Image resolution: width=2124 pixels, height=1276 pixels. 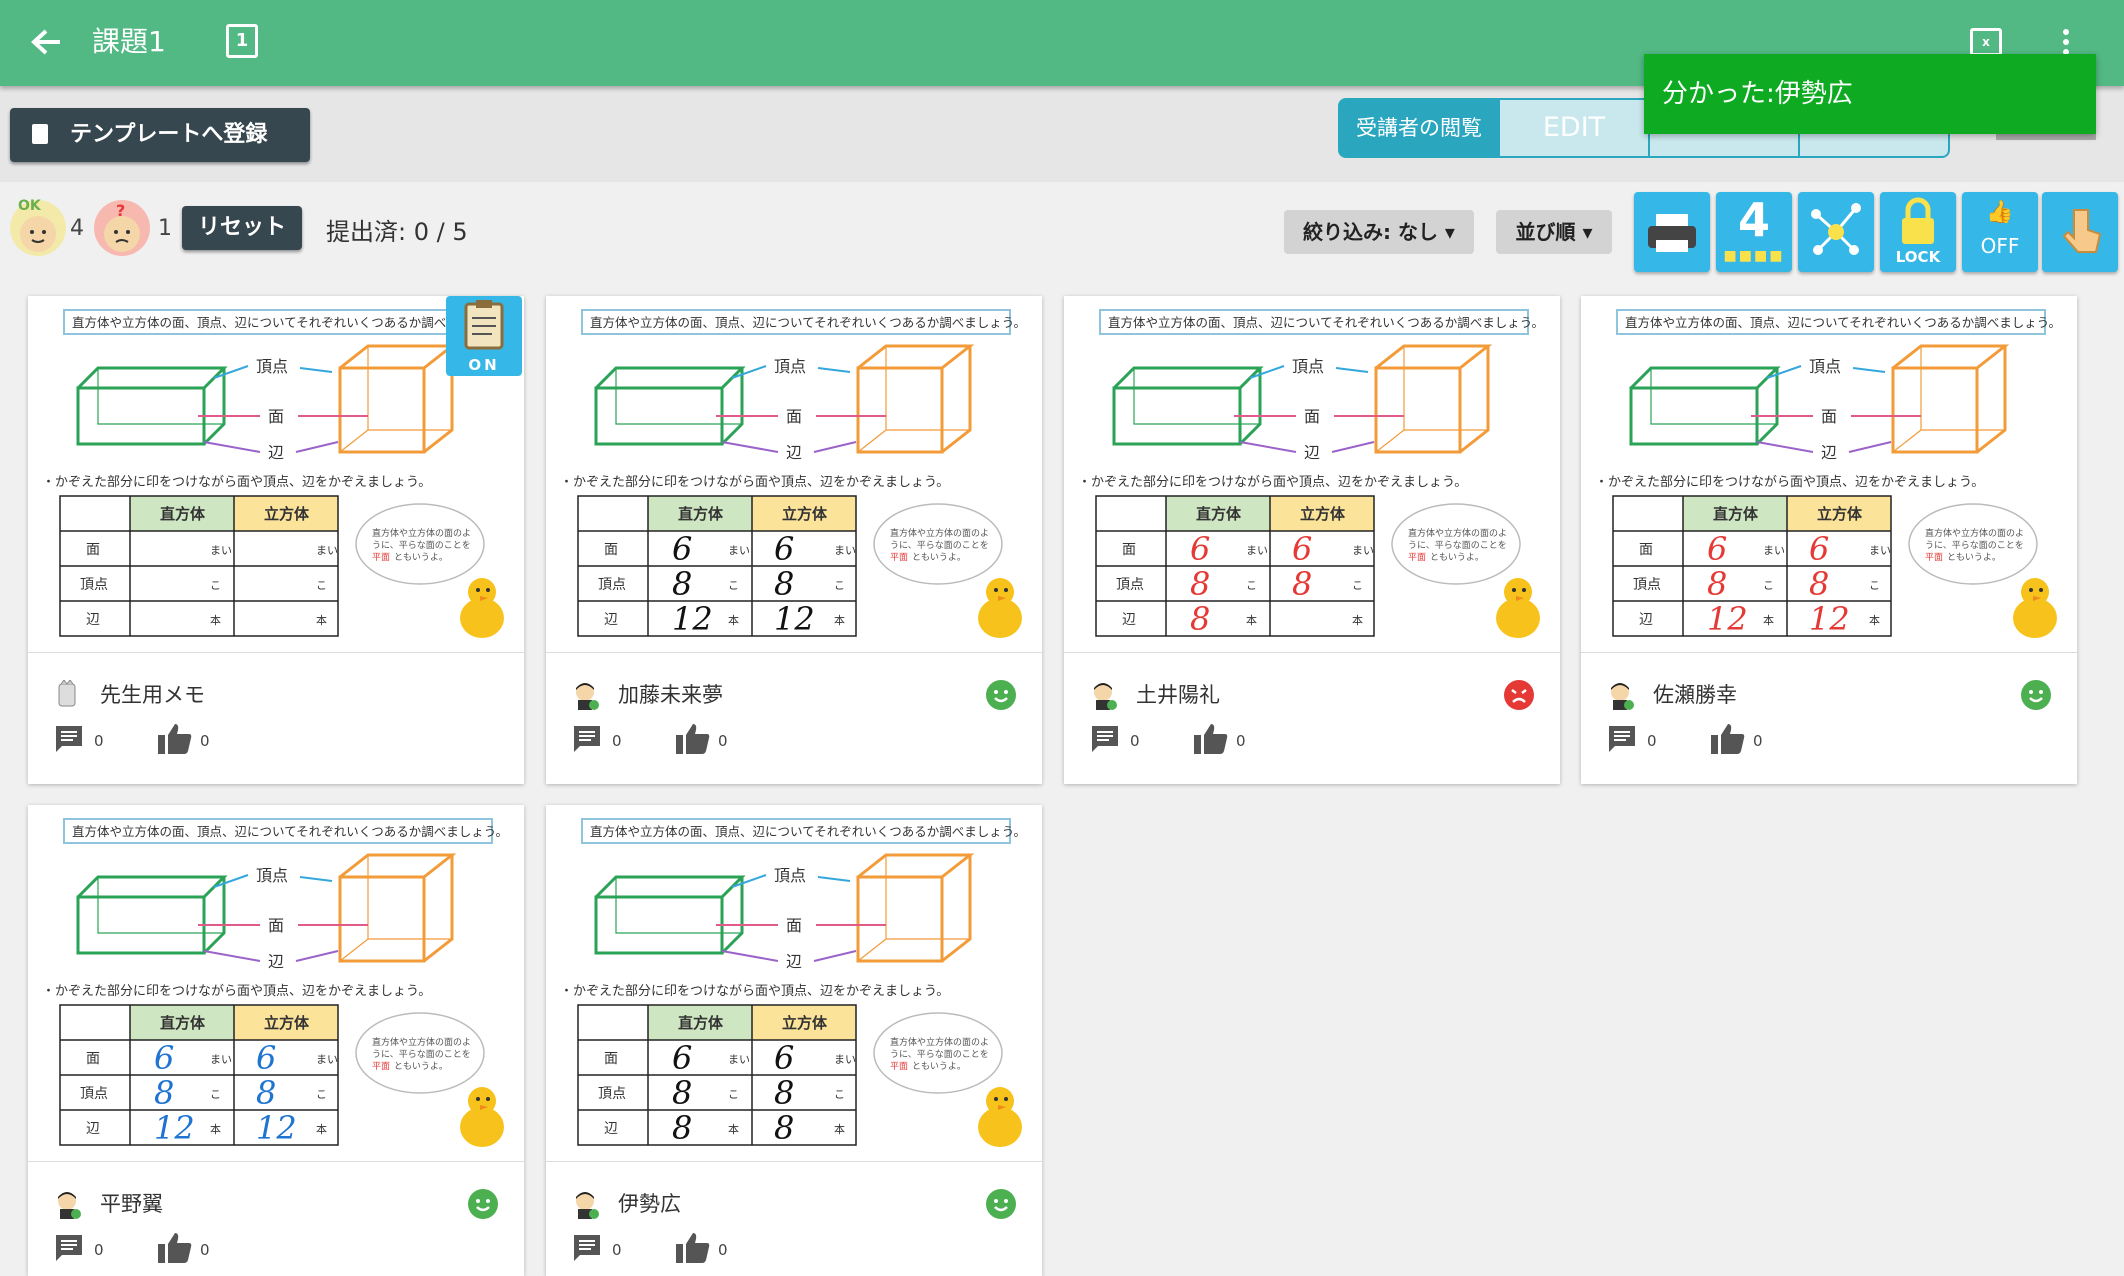 What do you see at coordinates (93, 620) in the screenshot?
I see `svg-text: 辺` at bounding box center [93, 620].